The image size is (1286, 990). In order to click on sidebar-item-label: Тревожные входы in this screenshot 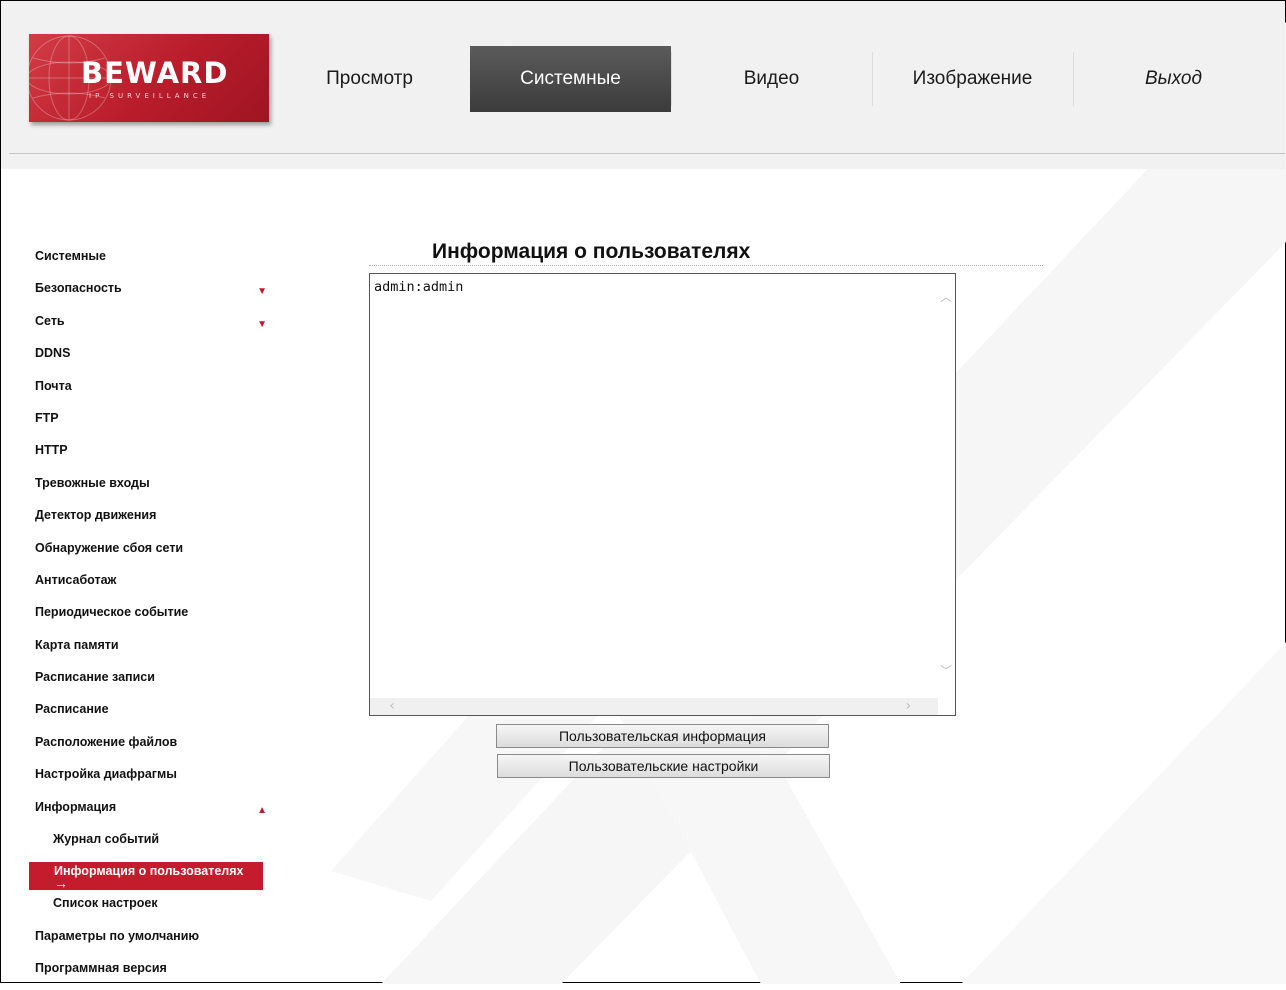, I will do `click(92, 482)`.